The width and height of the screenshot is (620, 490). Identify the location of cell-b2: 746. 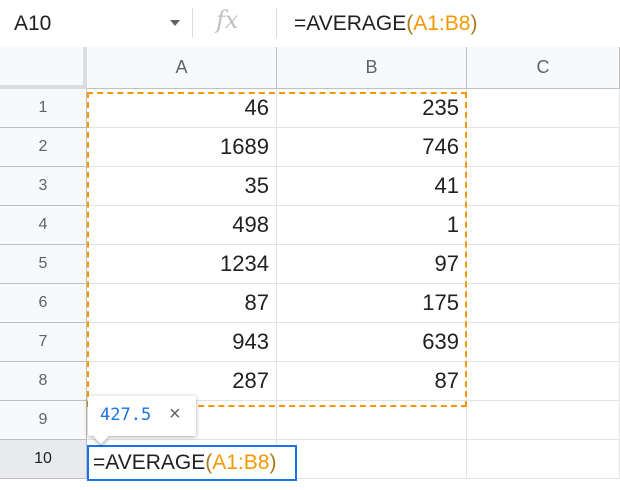
(372, 147).